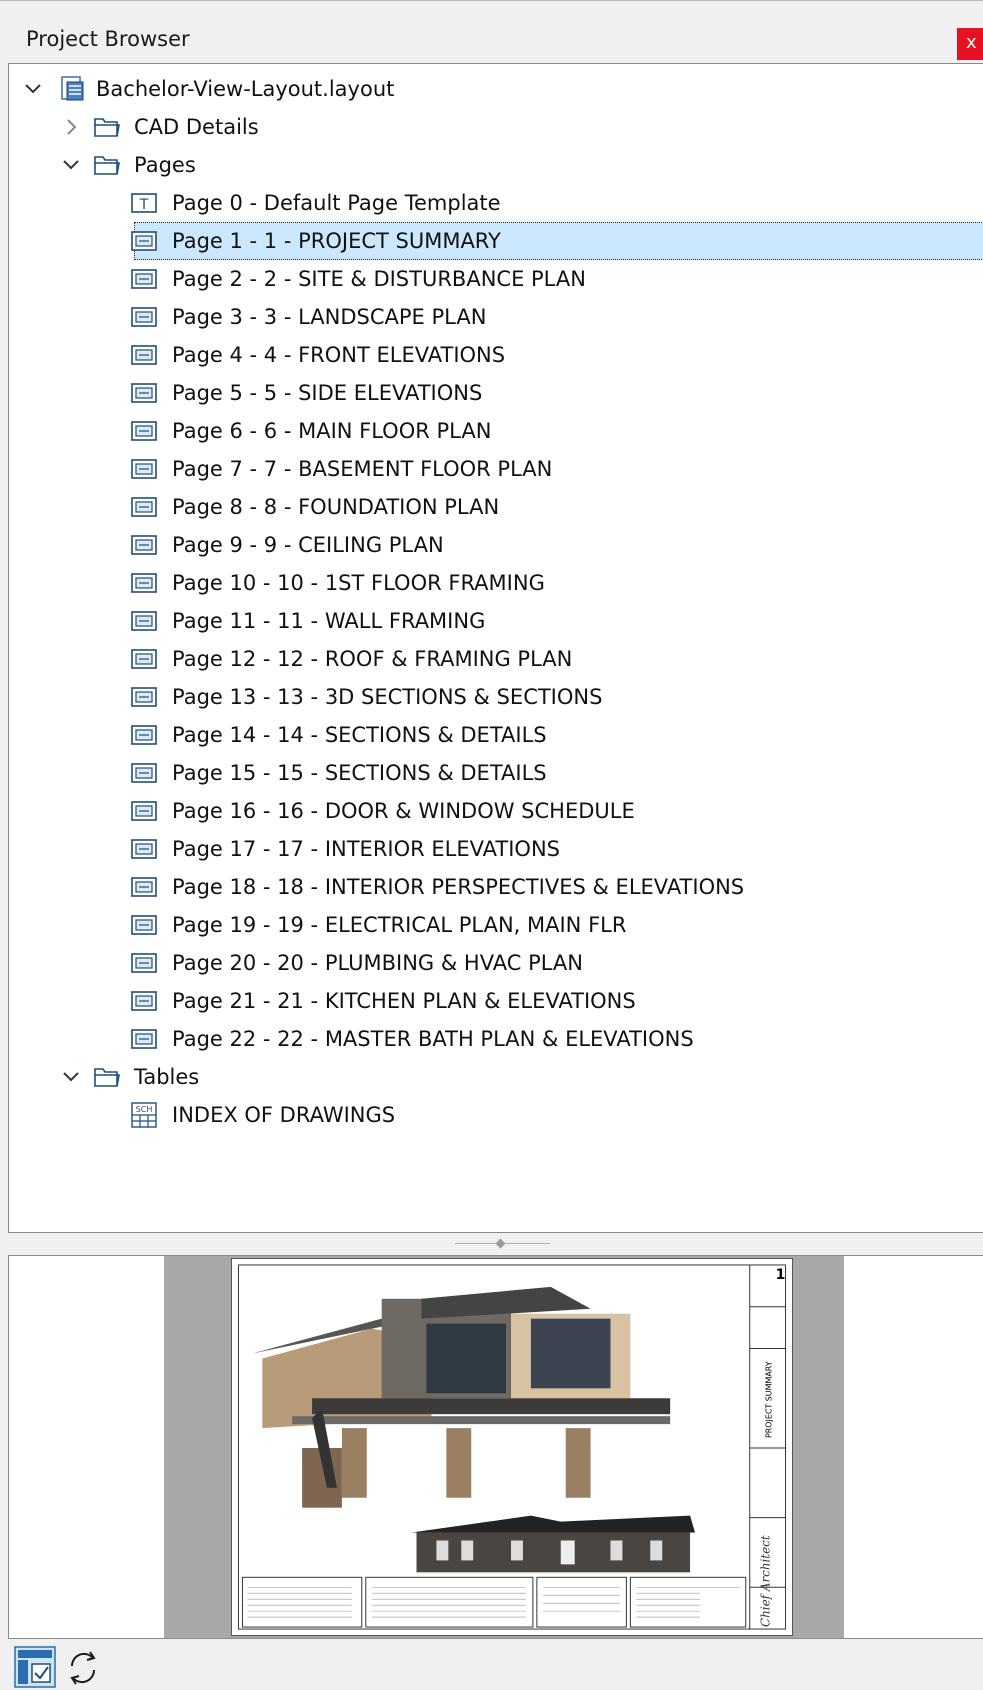  I want to click on folder-label: CAD Details, so click(196, 127).